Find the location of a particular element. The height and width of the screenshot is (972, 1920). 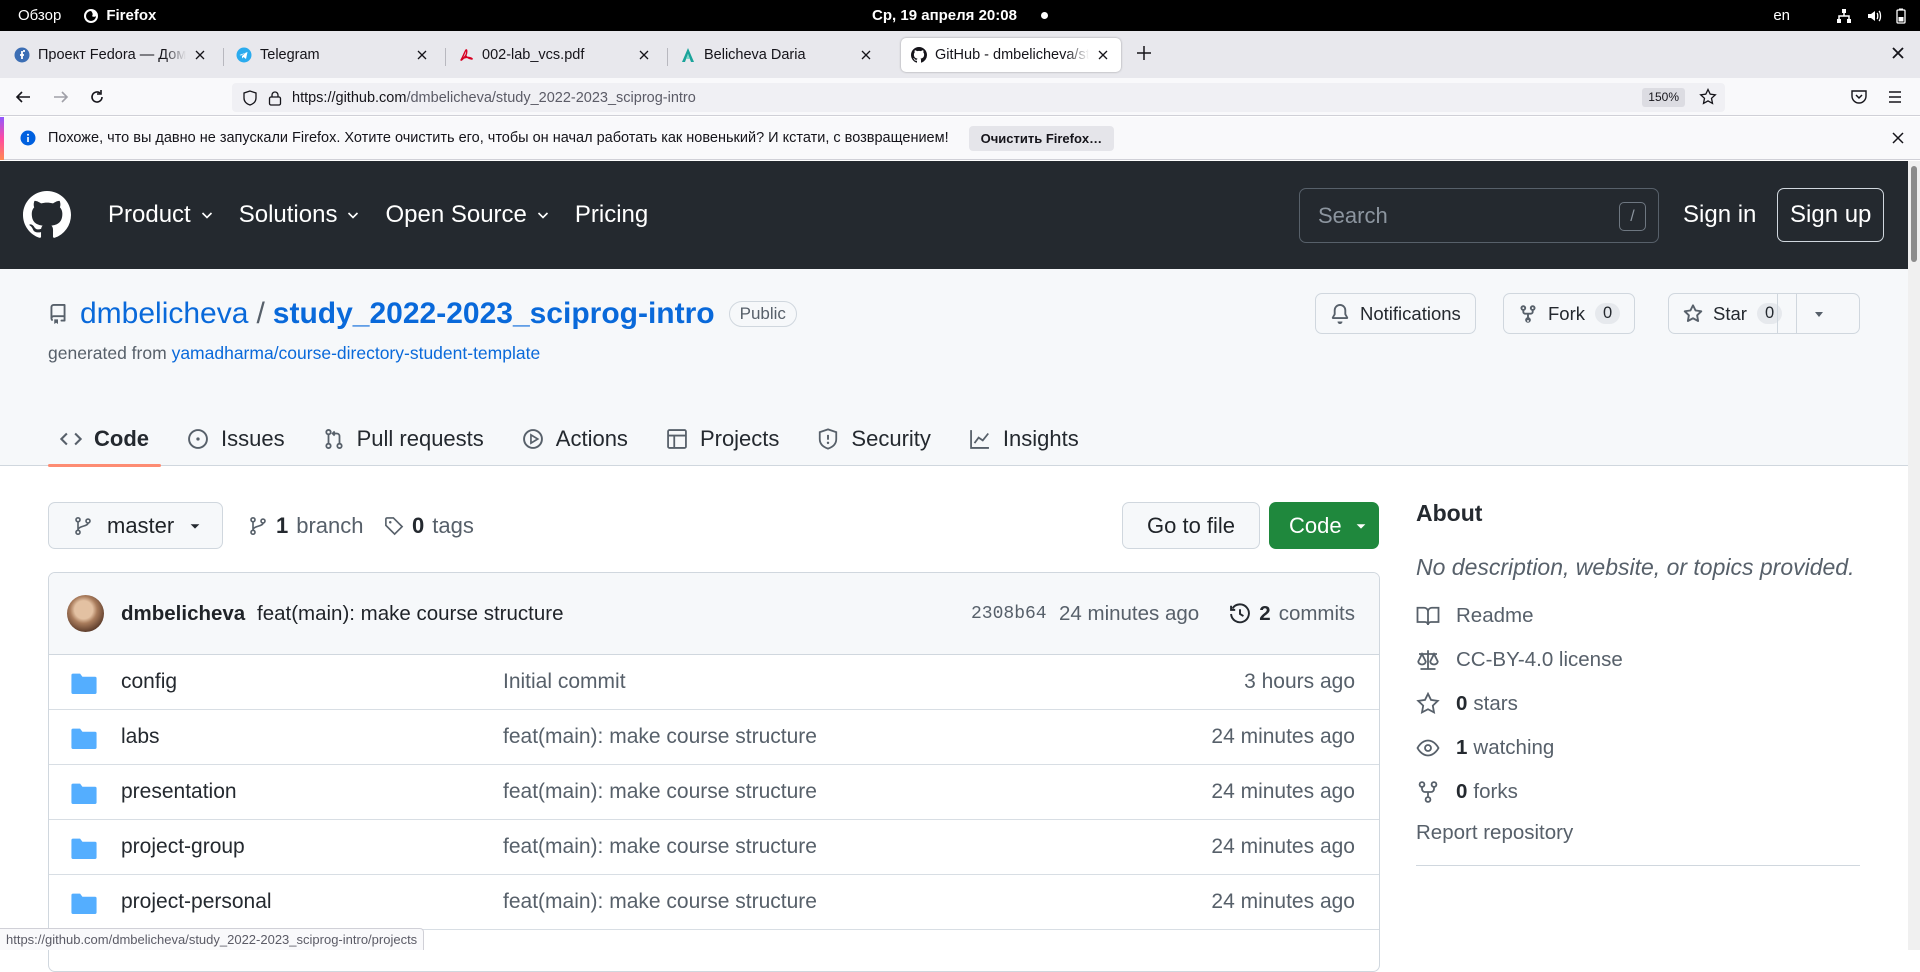

site-icon is located at coordinates (688, 55).